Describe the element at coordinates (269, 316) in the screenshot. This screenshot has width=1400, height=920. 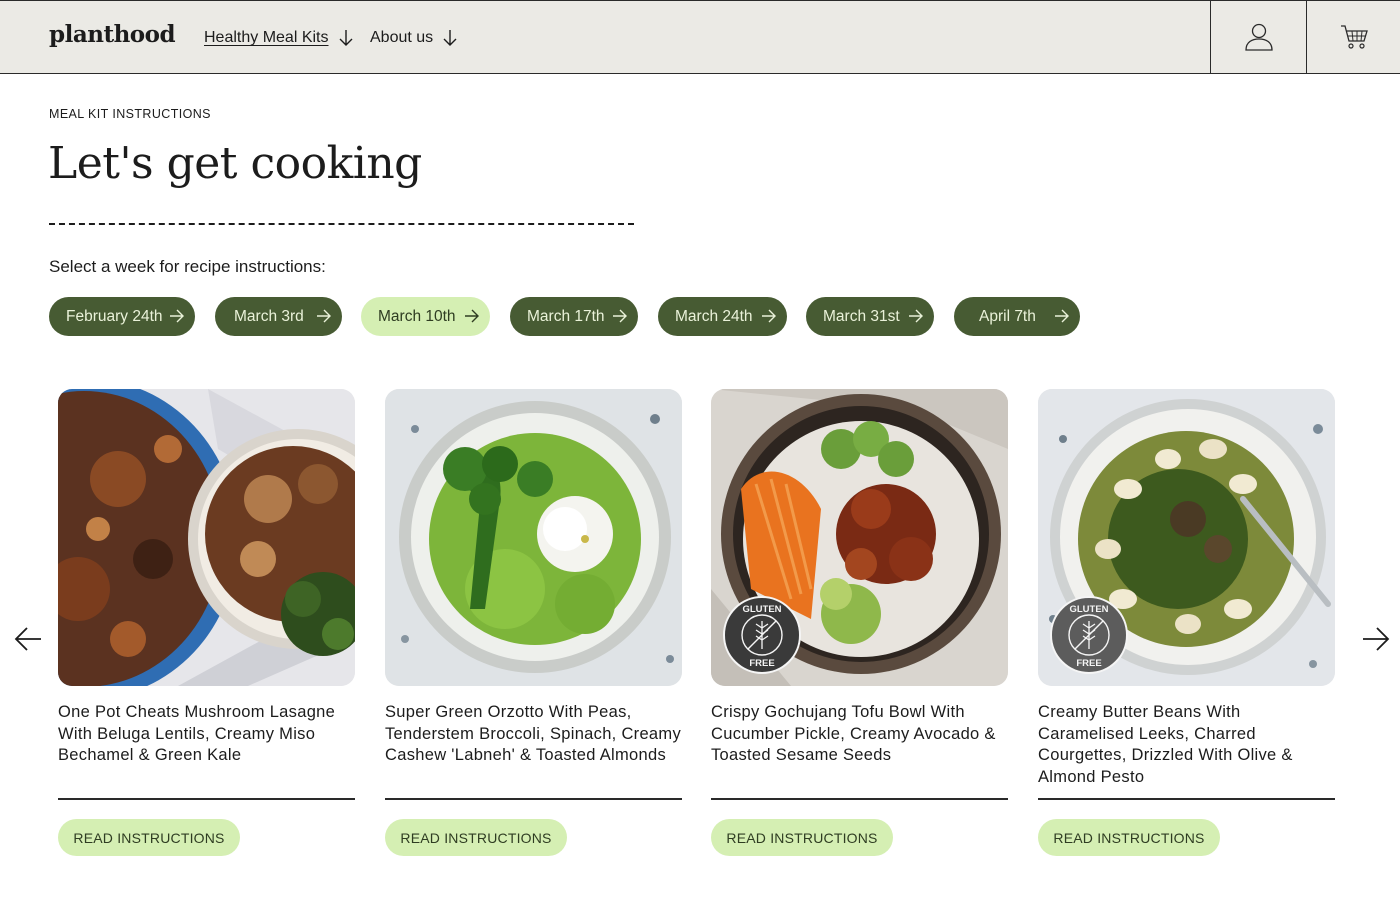
I see `week-label: March 3rd` at that location.